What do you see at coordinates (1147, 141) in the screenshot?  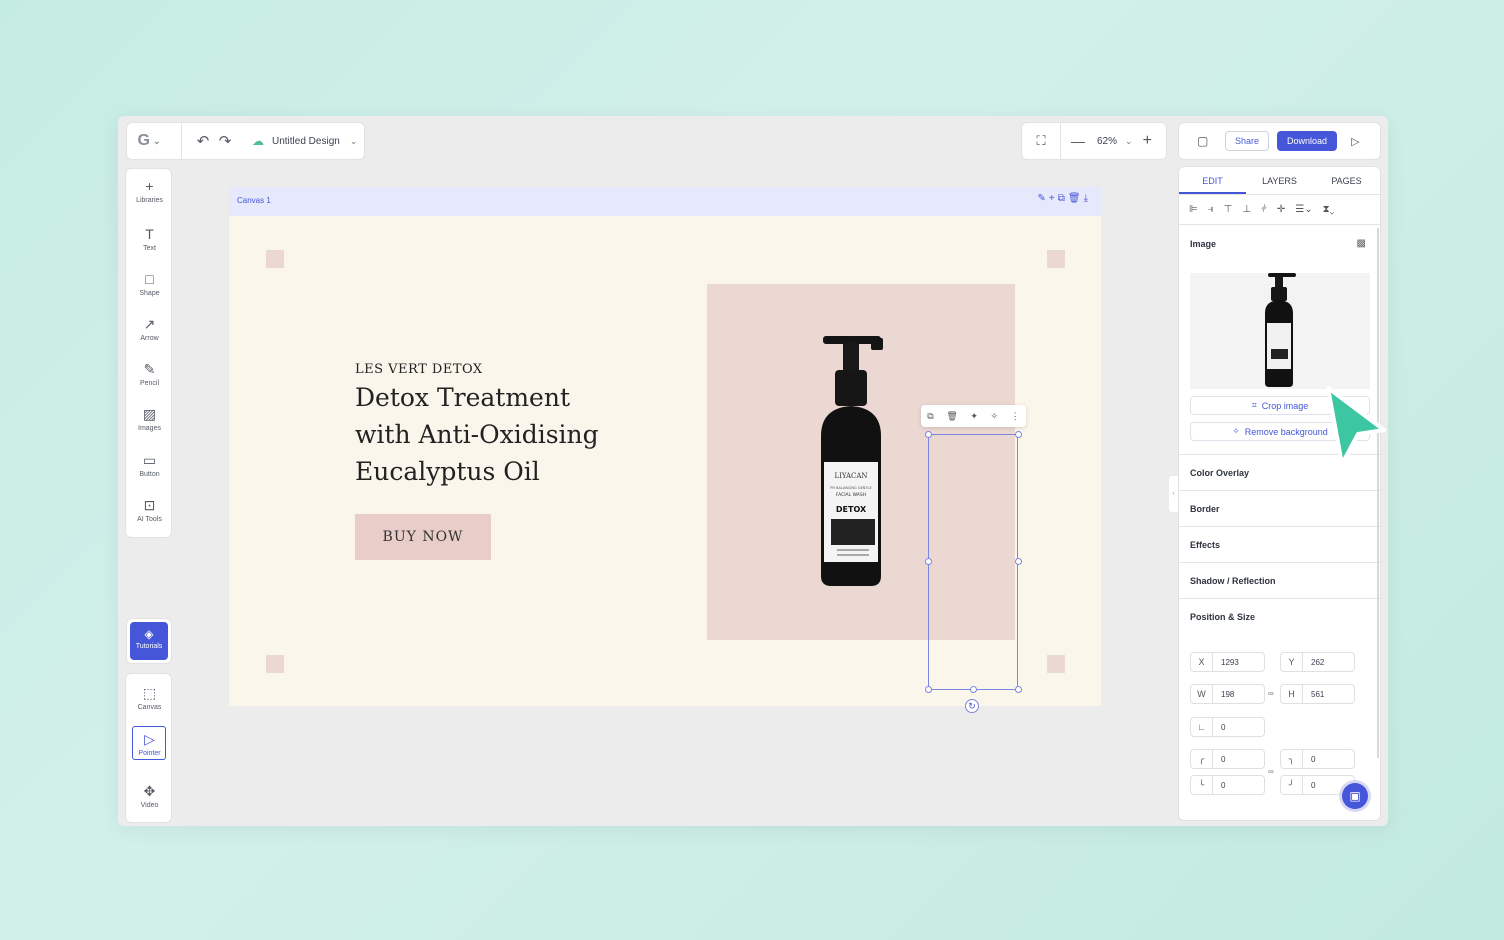 I see `zoom-in-icon: +` at bounding box center [1147, 141].